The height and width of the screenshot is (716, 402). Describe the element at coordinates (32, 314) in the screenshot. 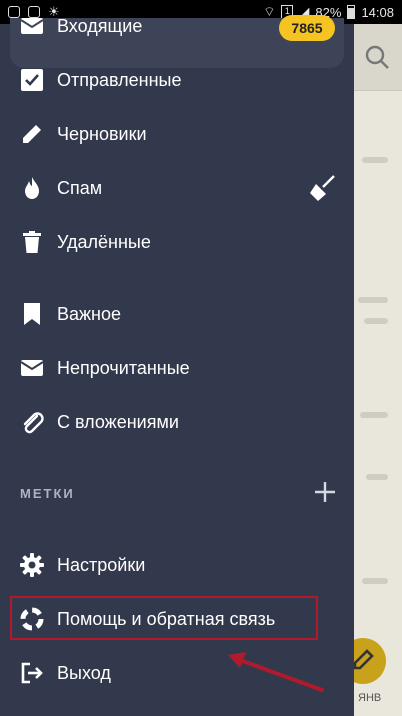

I see `bookmark-icon` at that location.